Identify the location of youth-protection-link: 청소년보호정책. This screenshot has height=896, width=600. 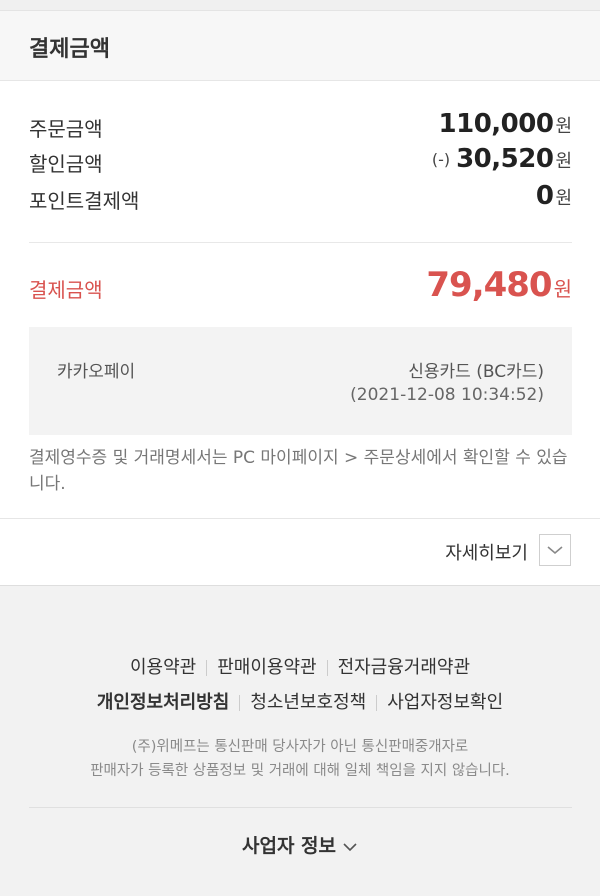
(308, 702).